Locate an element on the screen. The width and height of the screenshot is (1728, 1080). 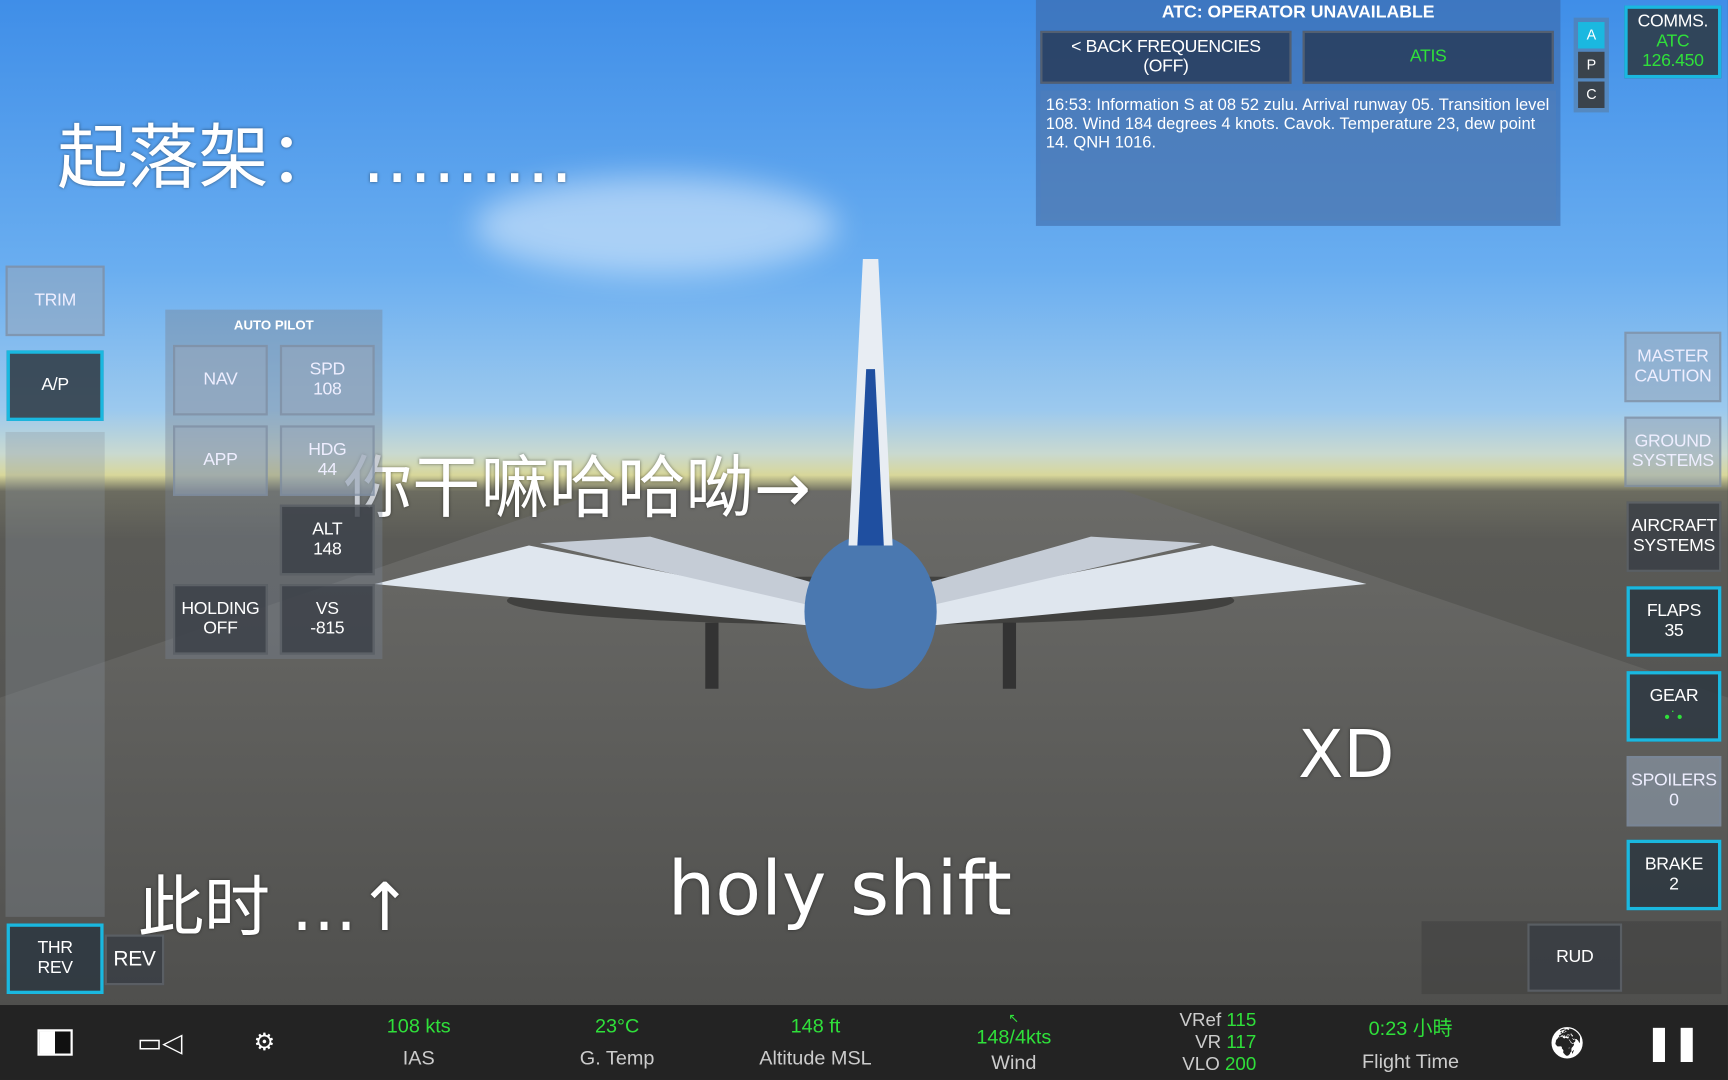
spoilers-label: SPOILERS is located at coordinates (1674, 781).